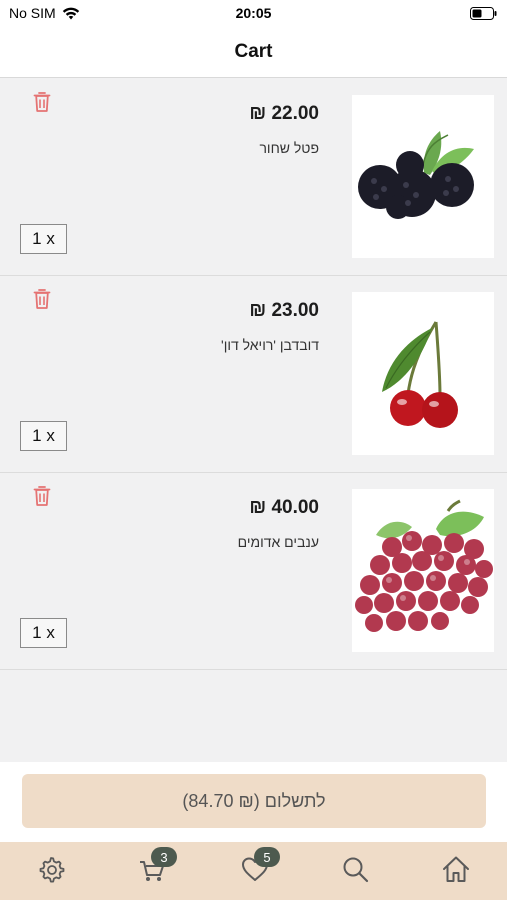 This screenshot has width=507, height=900. What do you see at coordinates (270, 345) in the screenshot?
I see `item-name: דובדבן 'רויאל דון'` at bounding box center [270, 345].